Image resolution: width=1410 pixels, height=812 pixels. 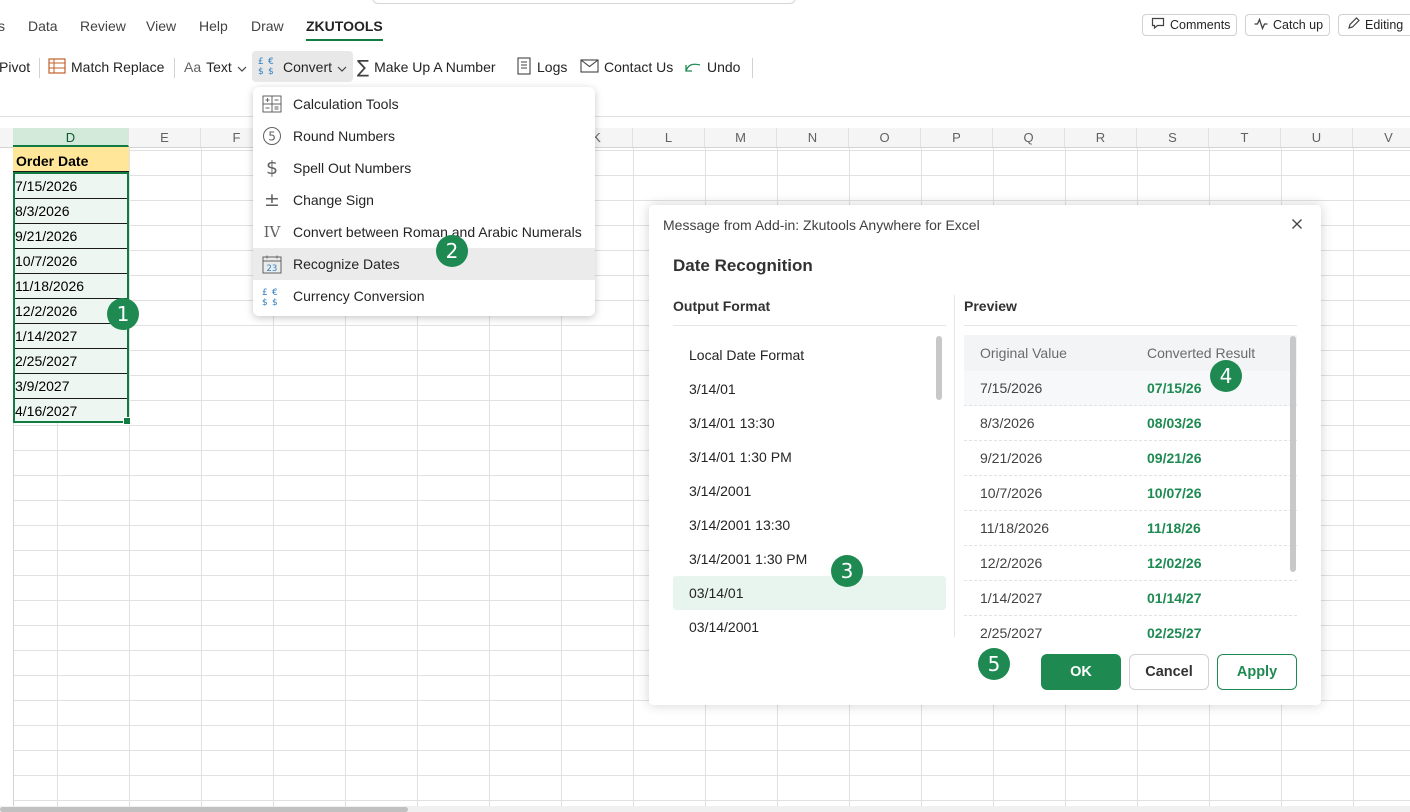 I want to click on column-header-u: U, so click(x=1317, y=137).